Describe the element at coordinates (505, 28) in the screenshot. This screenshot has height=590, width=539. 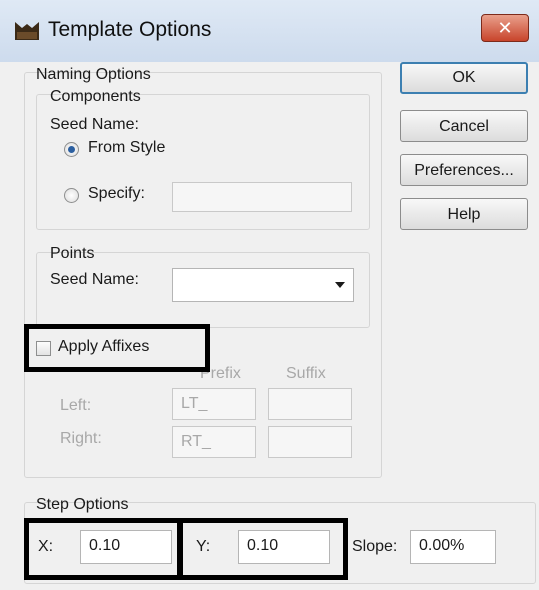
I see `close-button: ✕` at that location.